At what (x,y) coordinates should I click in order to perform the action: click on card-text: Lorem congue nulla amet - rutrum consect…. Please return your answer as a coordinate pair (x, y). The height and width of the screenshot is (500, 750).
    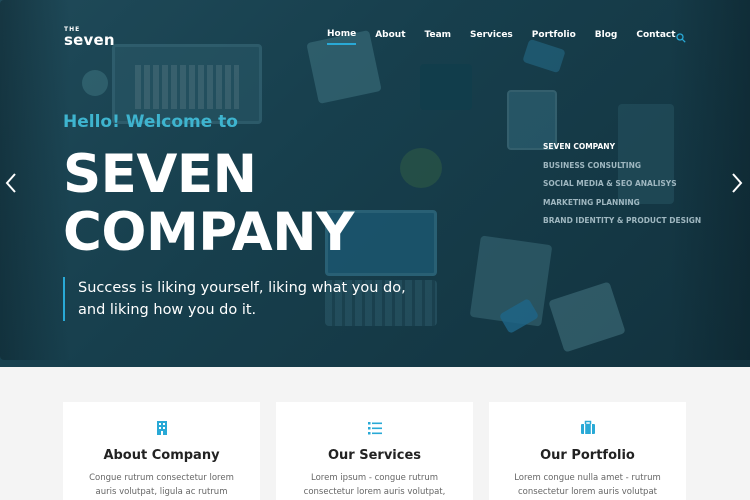
    Looking at the image, I should click on (587, 485).